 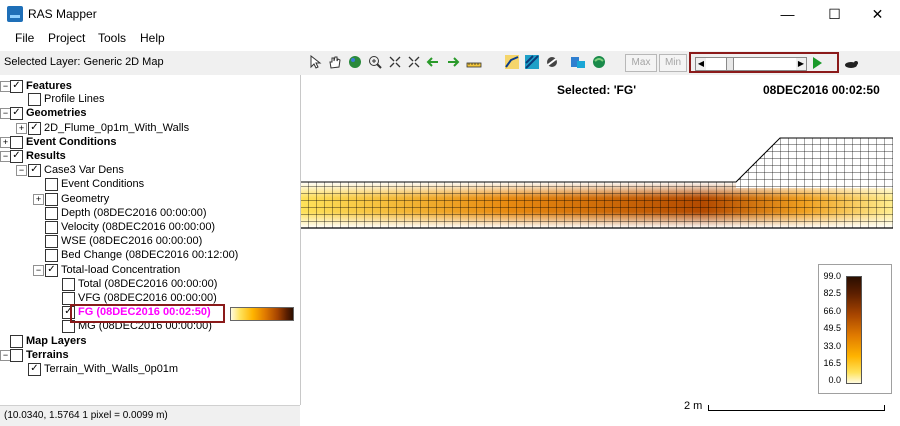 I want to click on menu-tools: Tools, so click(x=112, y=38).